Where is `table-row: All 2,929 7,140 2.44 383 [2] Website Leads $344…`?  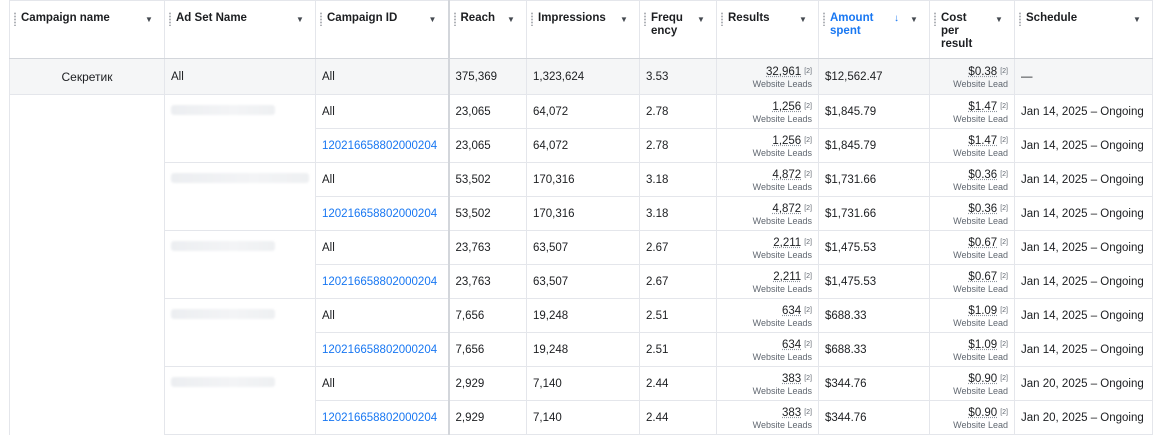 table-row: All 2,929 7,140 2.44 383 [2] Website Leads $344… is located at coordinates (581, 383).